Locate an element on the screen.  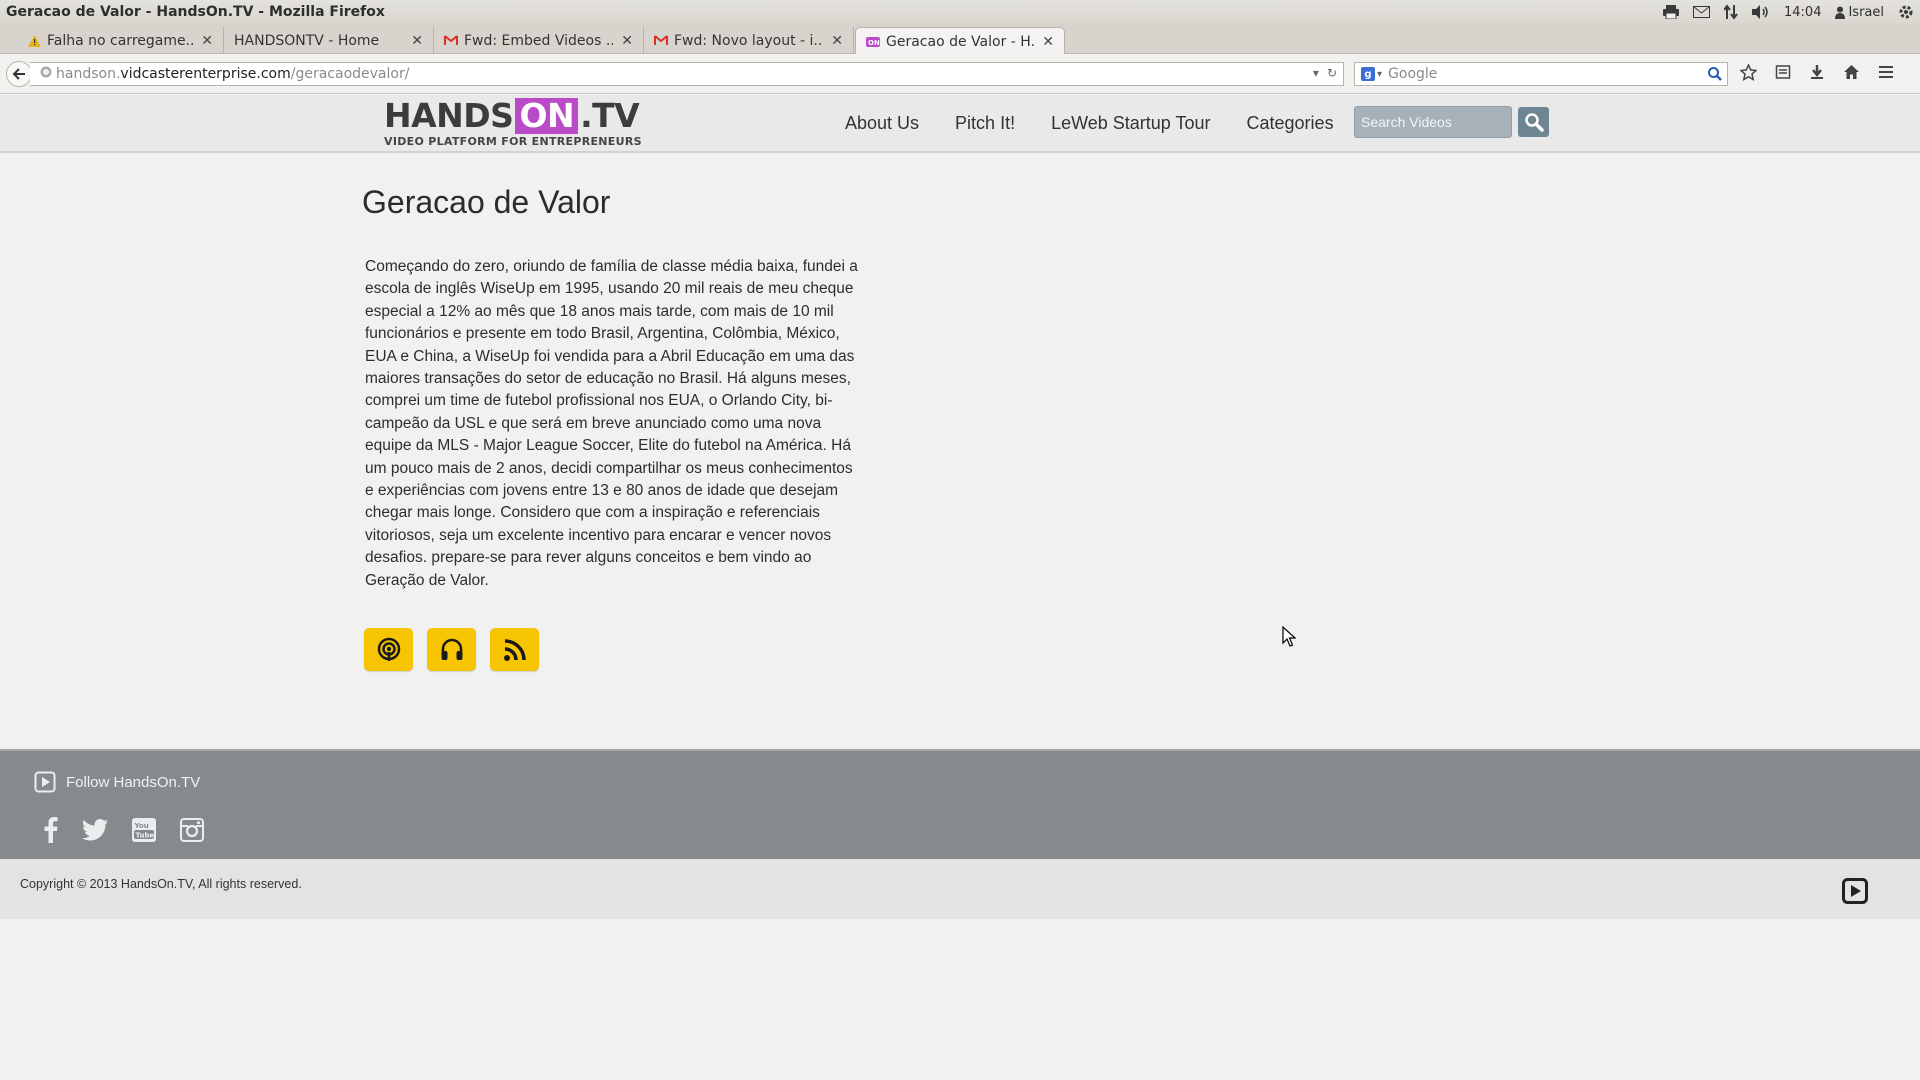
menu-leweb-startup-tour: LeWeb Startup Tour is located at coordinates (1130, 123).